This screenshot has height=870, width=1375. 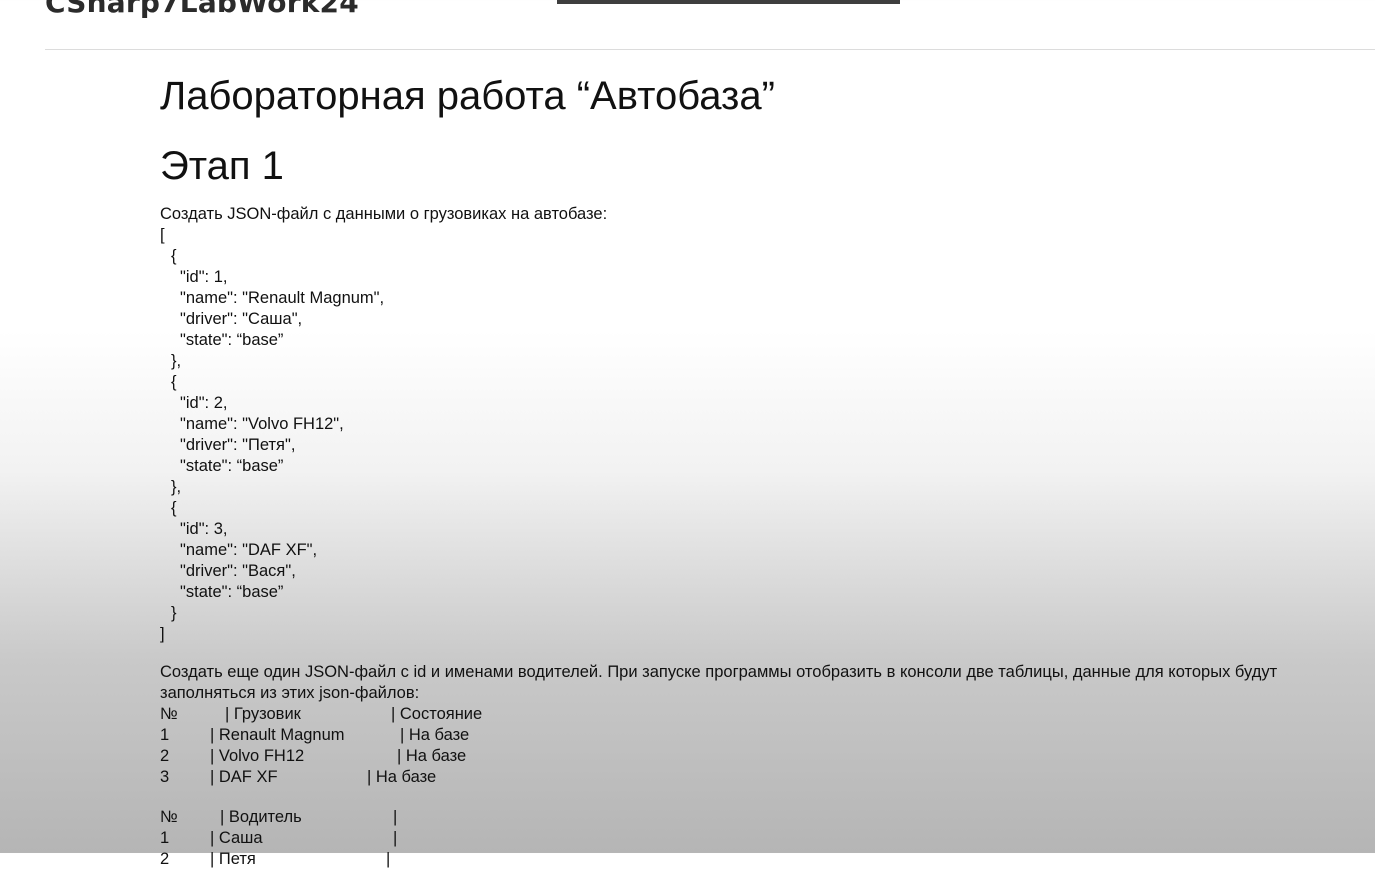 I want to click on json-line: "id": 3,, so click(x=204, y=529).